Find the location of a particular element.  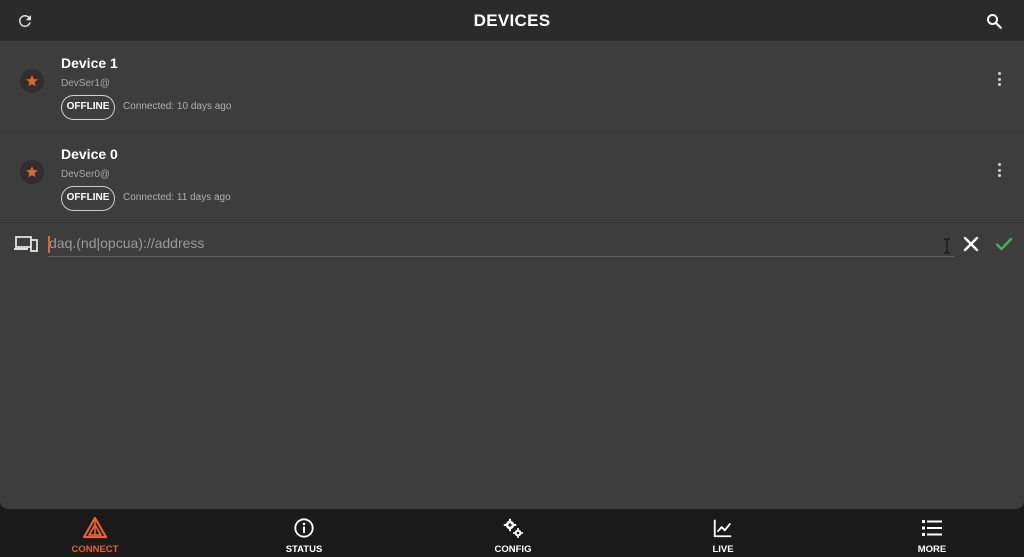

tab-label: MORE is located at coordinates (932, 549).